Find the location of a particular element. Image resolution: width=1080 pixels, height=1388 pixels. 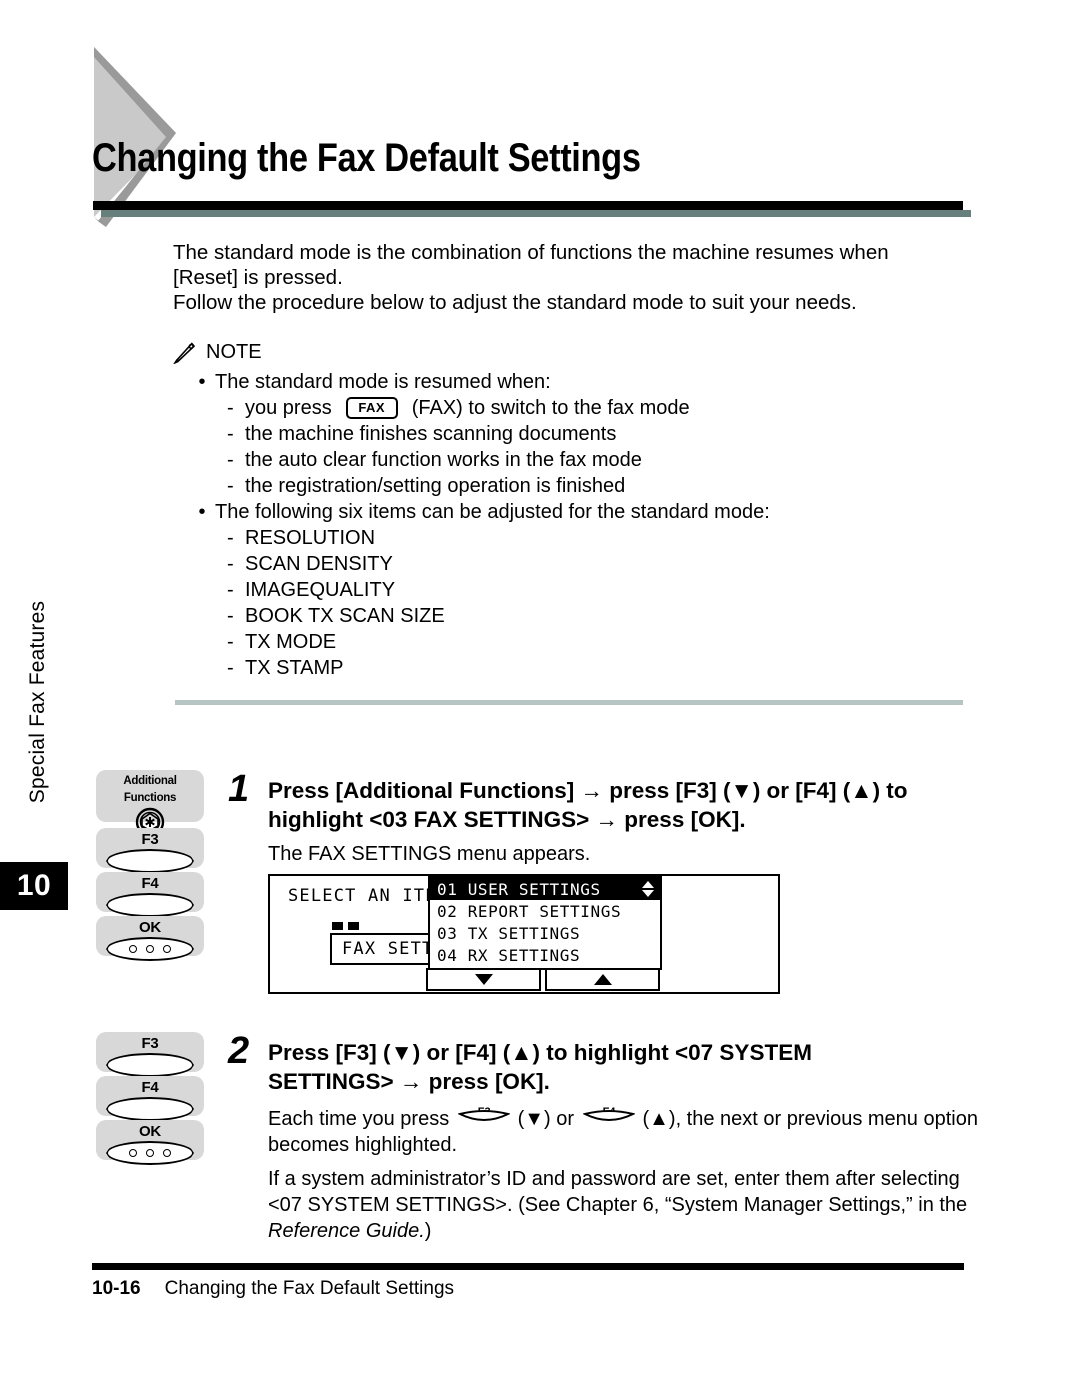

note-bullet-1-text: The standard mode is resumed when: is located at coordinates (383, 382).